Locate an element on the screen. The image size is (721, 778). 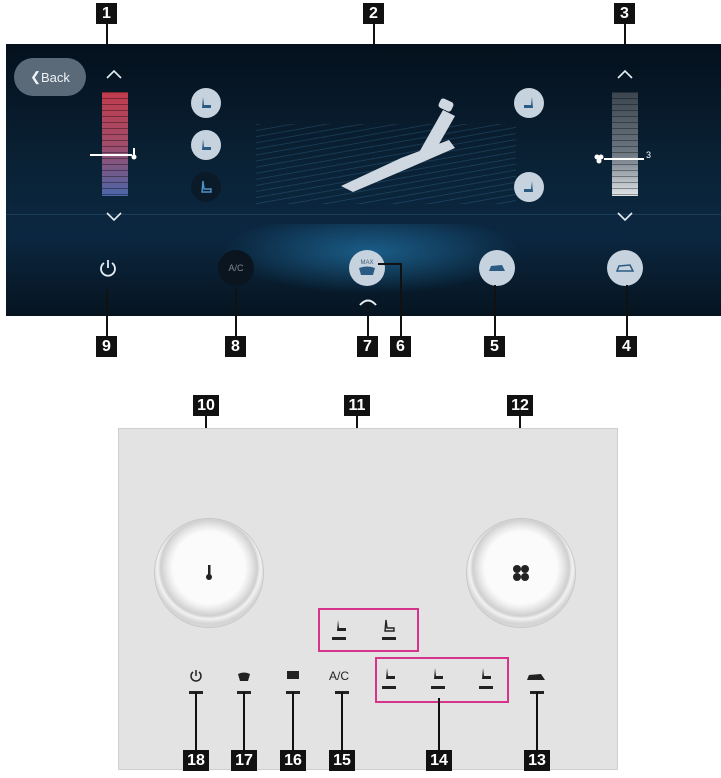
temp-down-chevron-icon is located at coordinates (114, 216).